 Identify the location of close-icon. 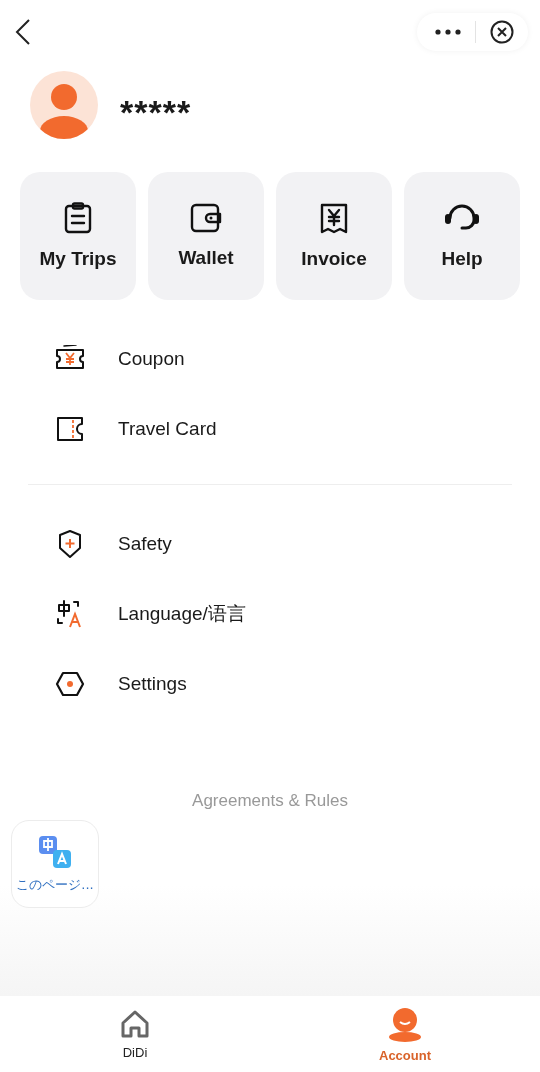
(502, 32).